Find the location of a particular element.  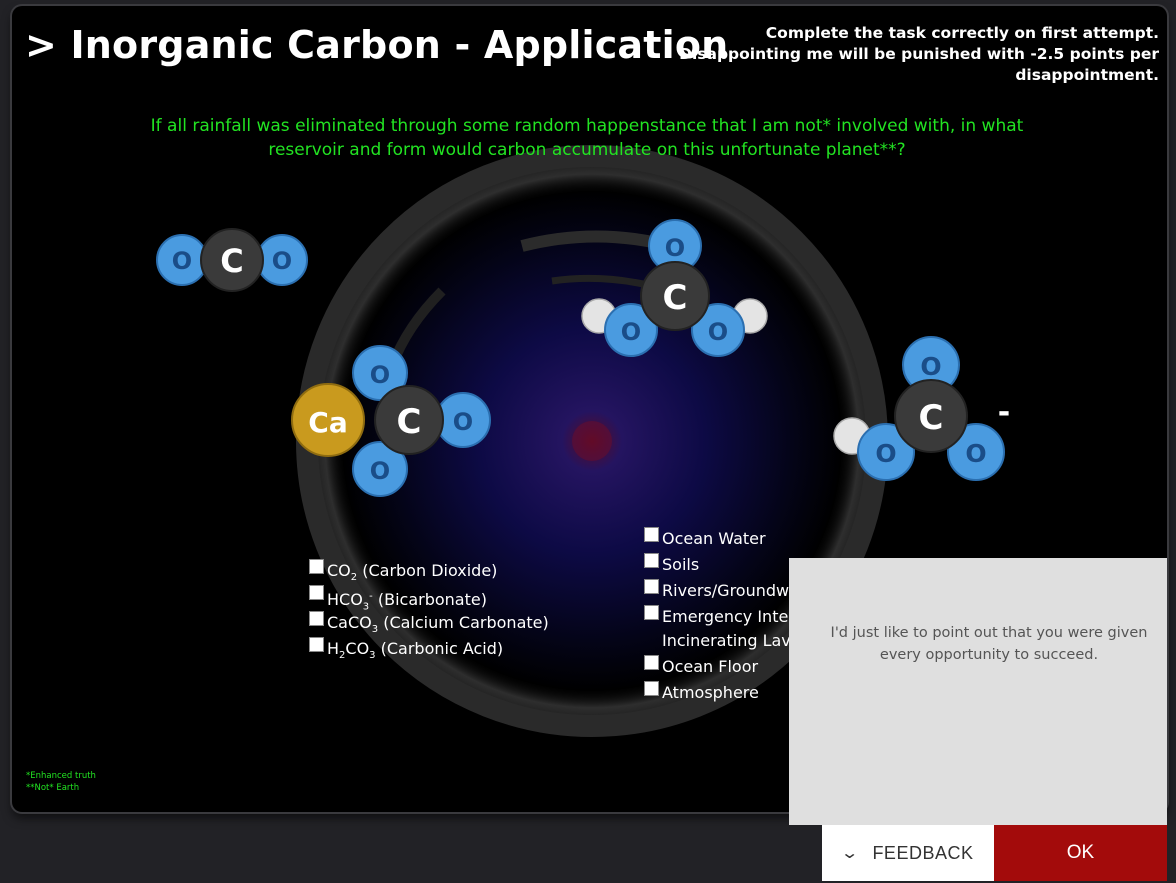

option-emergency: Emergency Intell Incinerating Lava is located at coordinates (722, 631).